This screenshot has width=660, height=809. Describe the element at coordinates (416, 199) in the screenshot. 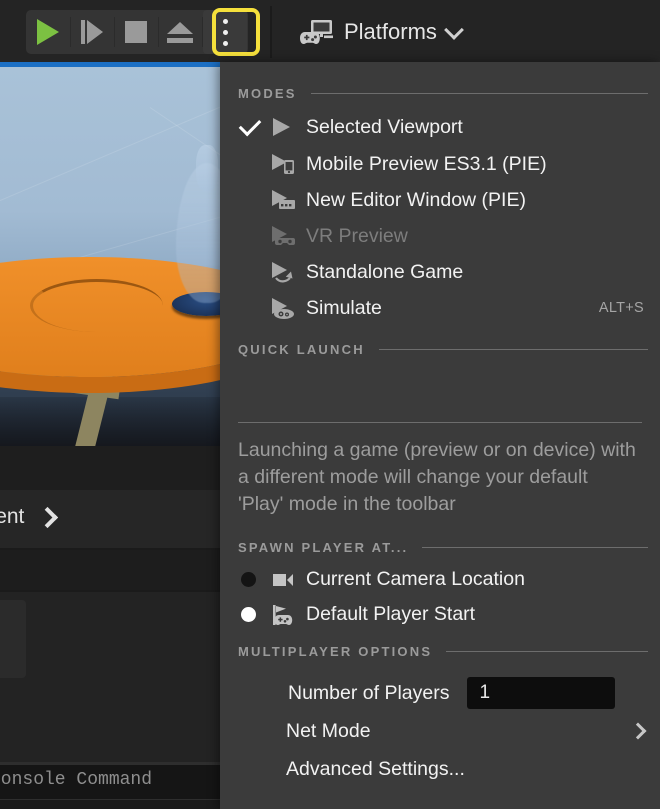

I see `menu-item-label: New Editor Window (PIE)` at that location.